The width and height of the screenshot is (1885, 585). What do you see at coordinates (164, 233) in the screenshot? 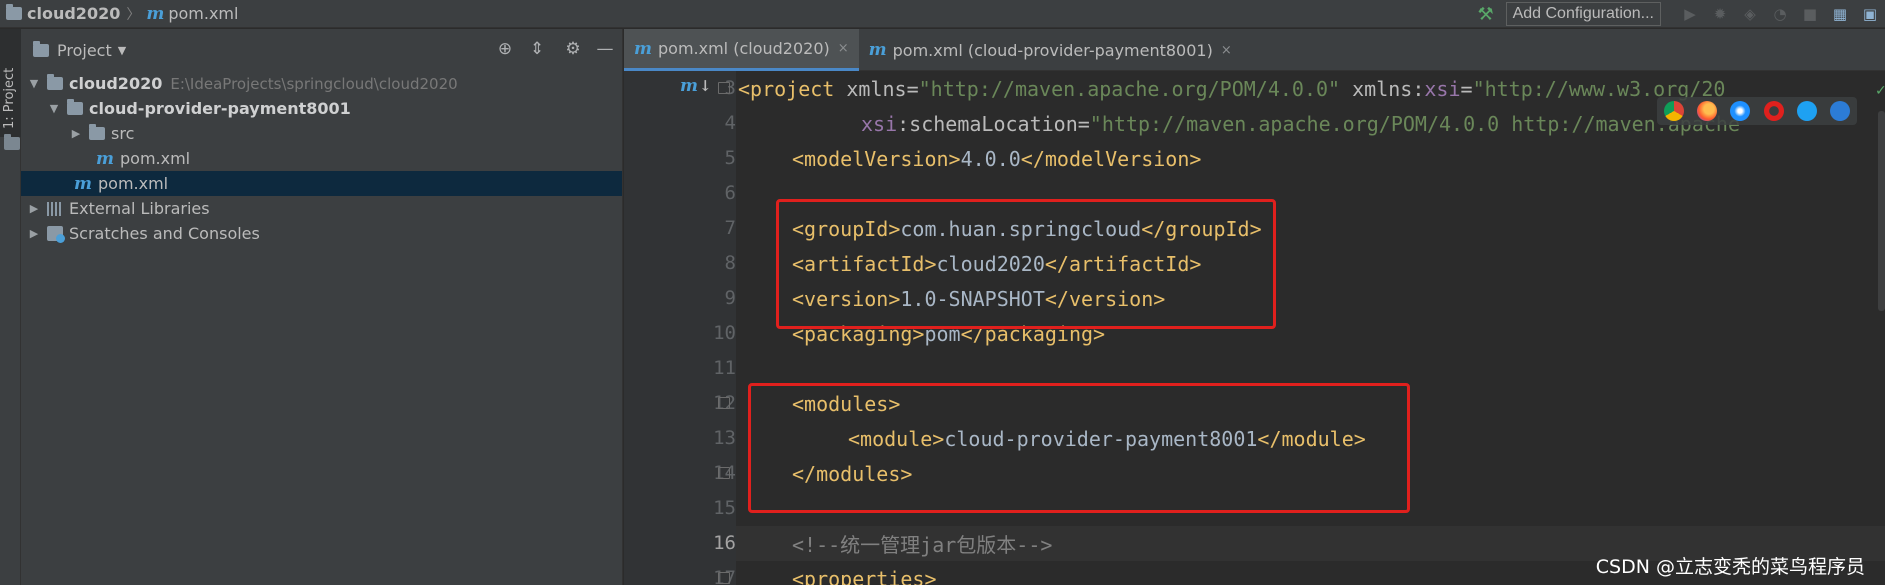
I see `tree-item-label: Scratches and Consoles` at bounding box center [164, 233].